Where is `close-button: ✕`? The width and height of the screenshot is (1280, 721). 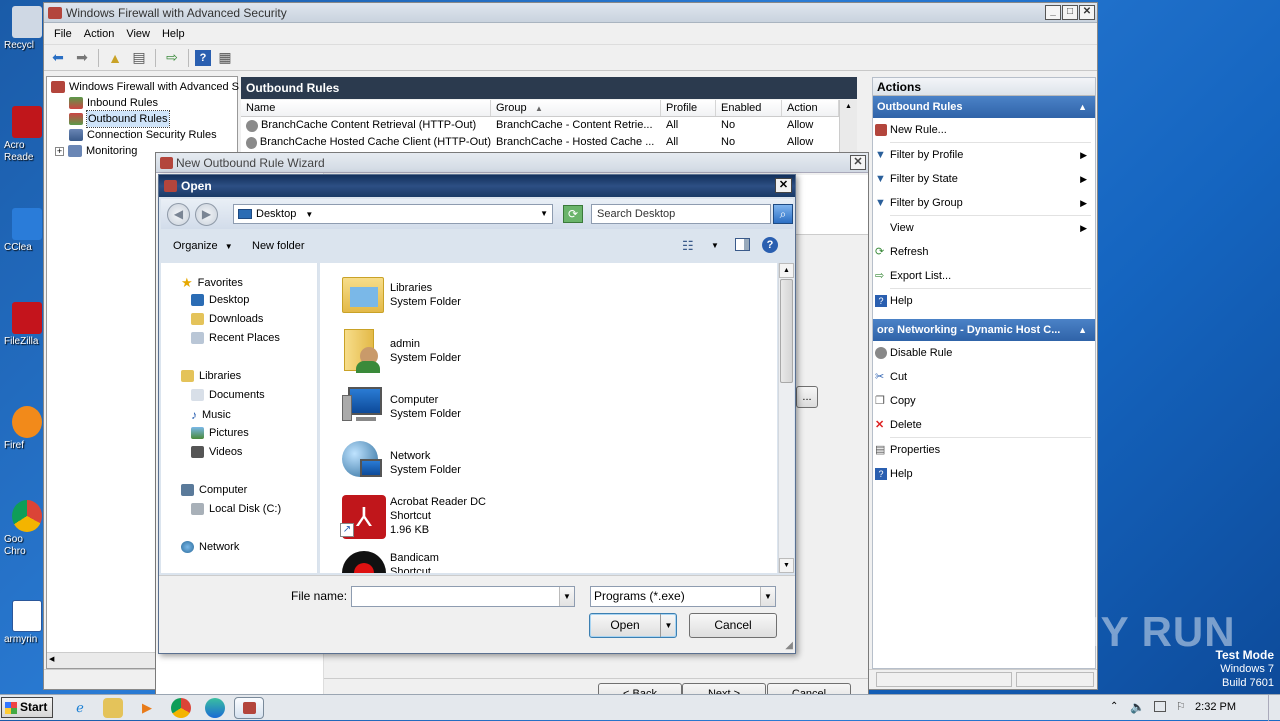
close-button: ✕ is located at coordinates (1087, 12).